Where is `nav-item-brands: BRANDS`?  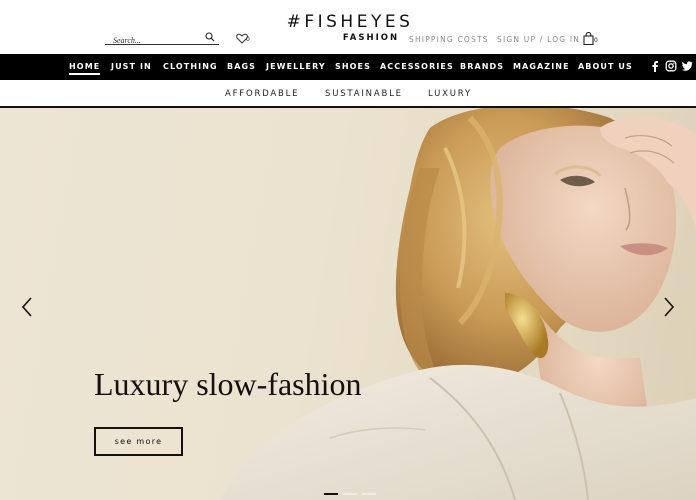 nav-item-brands: BRANDS is located at coordinates (482, 66).